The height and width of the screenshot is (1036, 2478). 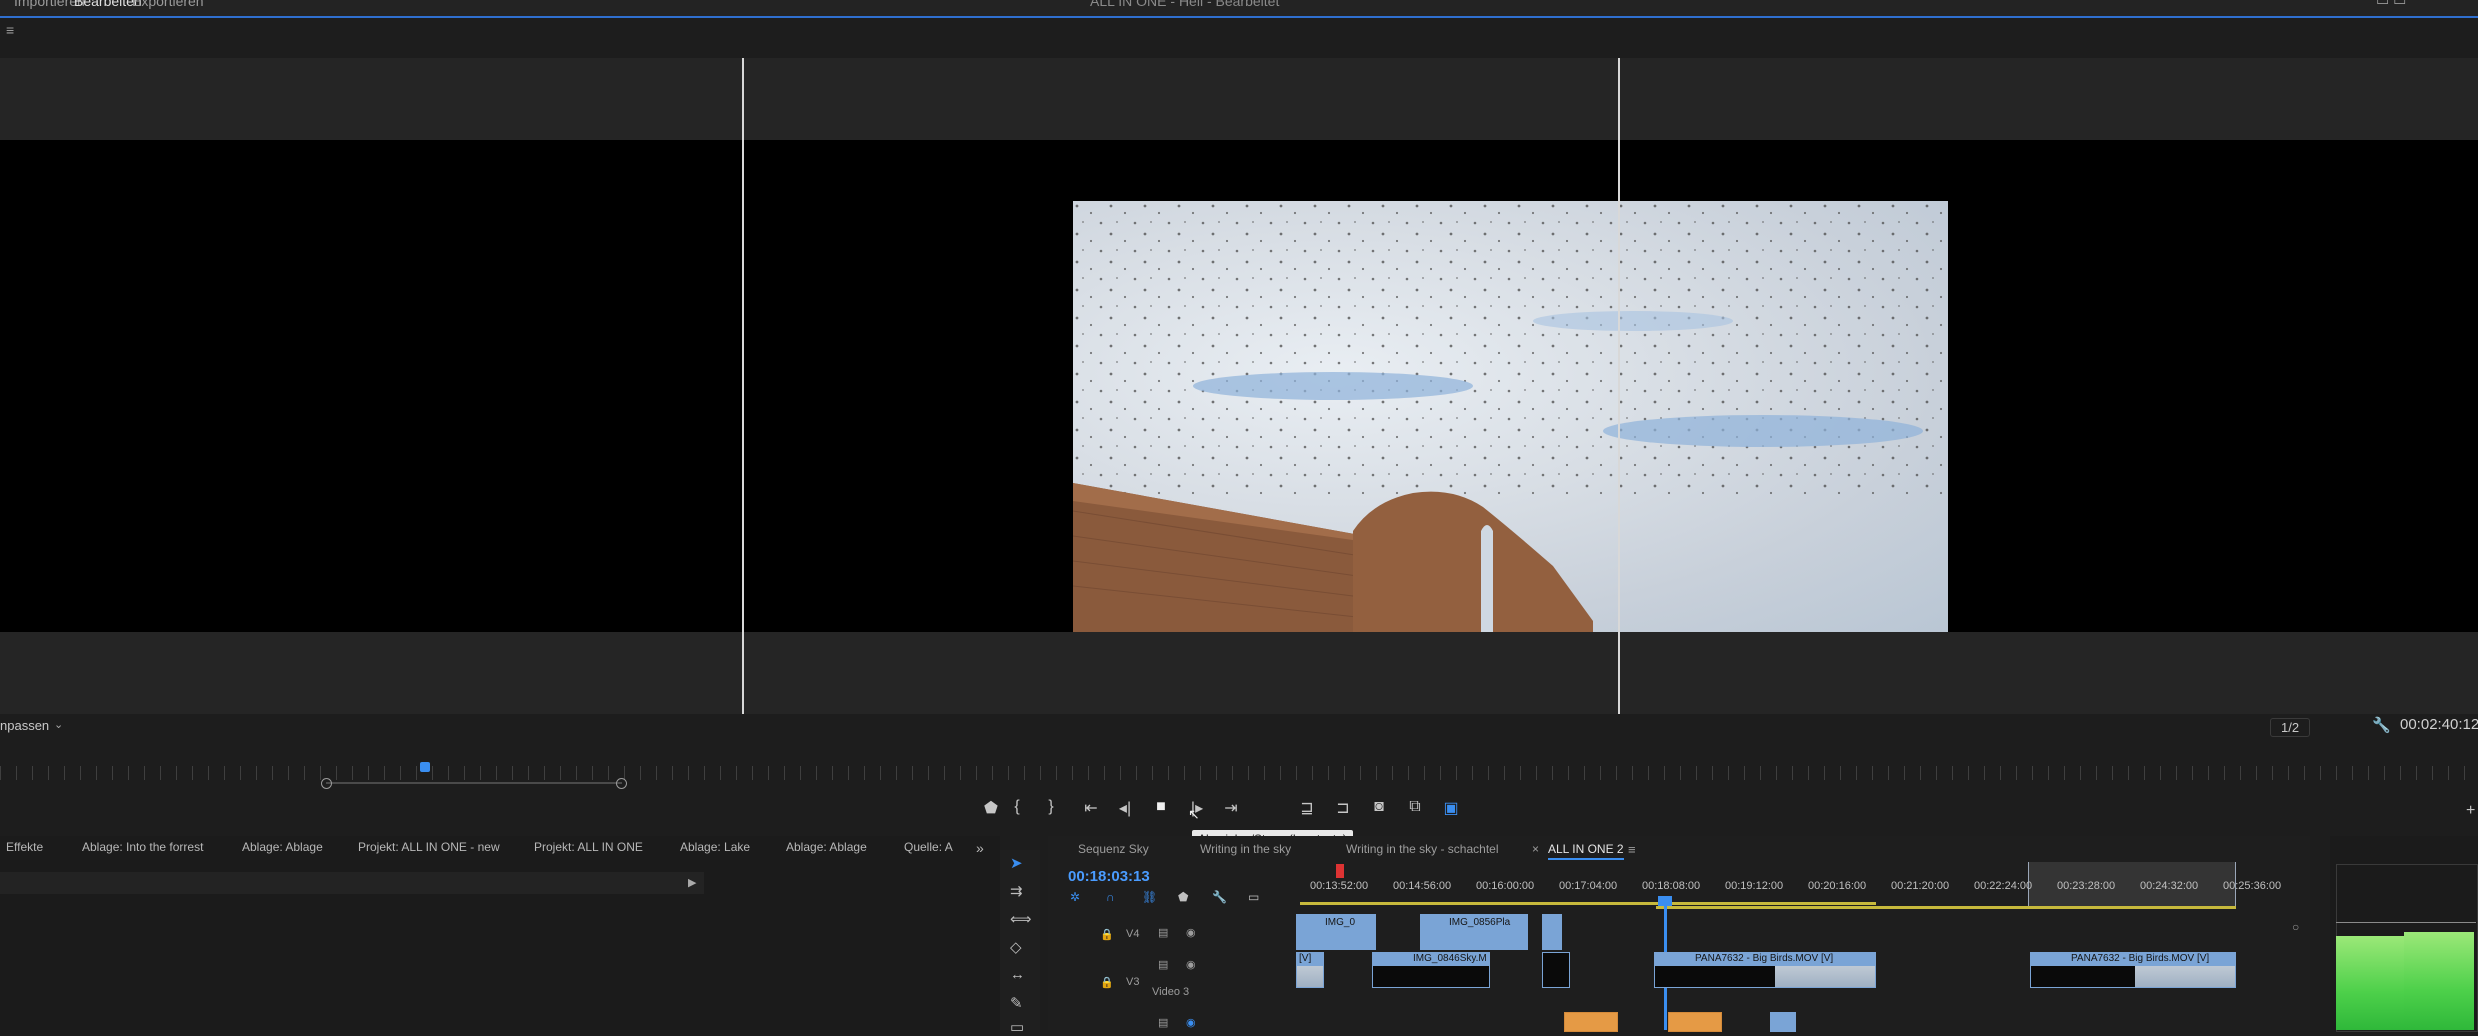 What do you see at coordinates (1021, 919) in the screenshot?
I see `ripple-edit-tool-icon: ⟺` at bounding box center [1021, 919].